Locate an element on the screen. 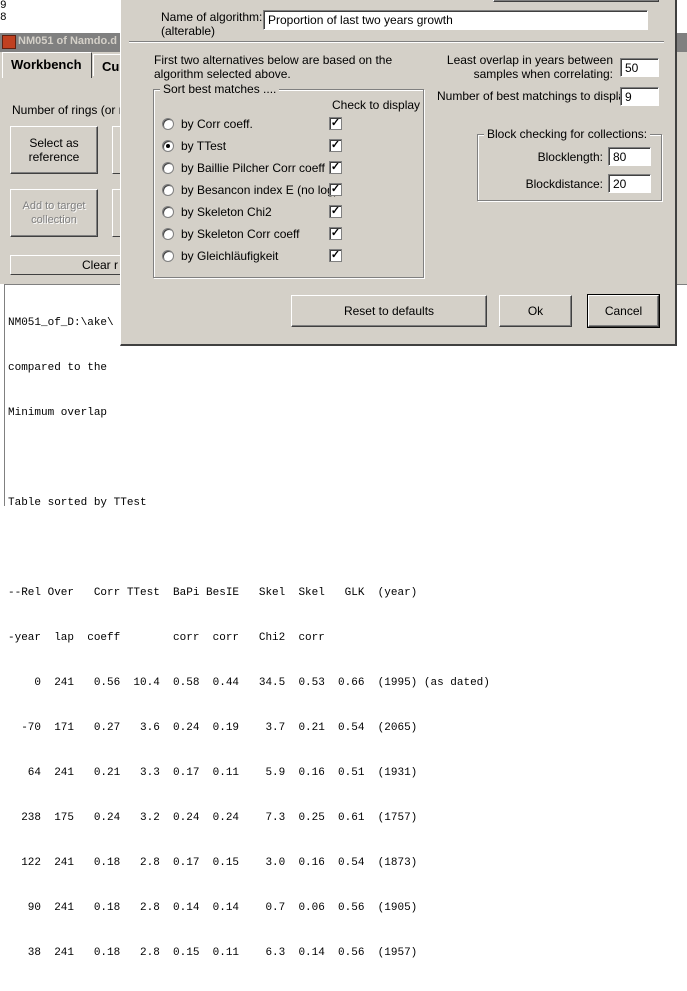 The image size is (687, 991). sort-option-label: by TTest is located at coordinates (204, 146).